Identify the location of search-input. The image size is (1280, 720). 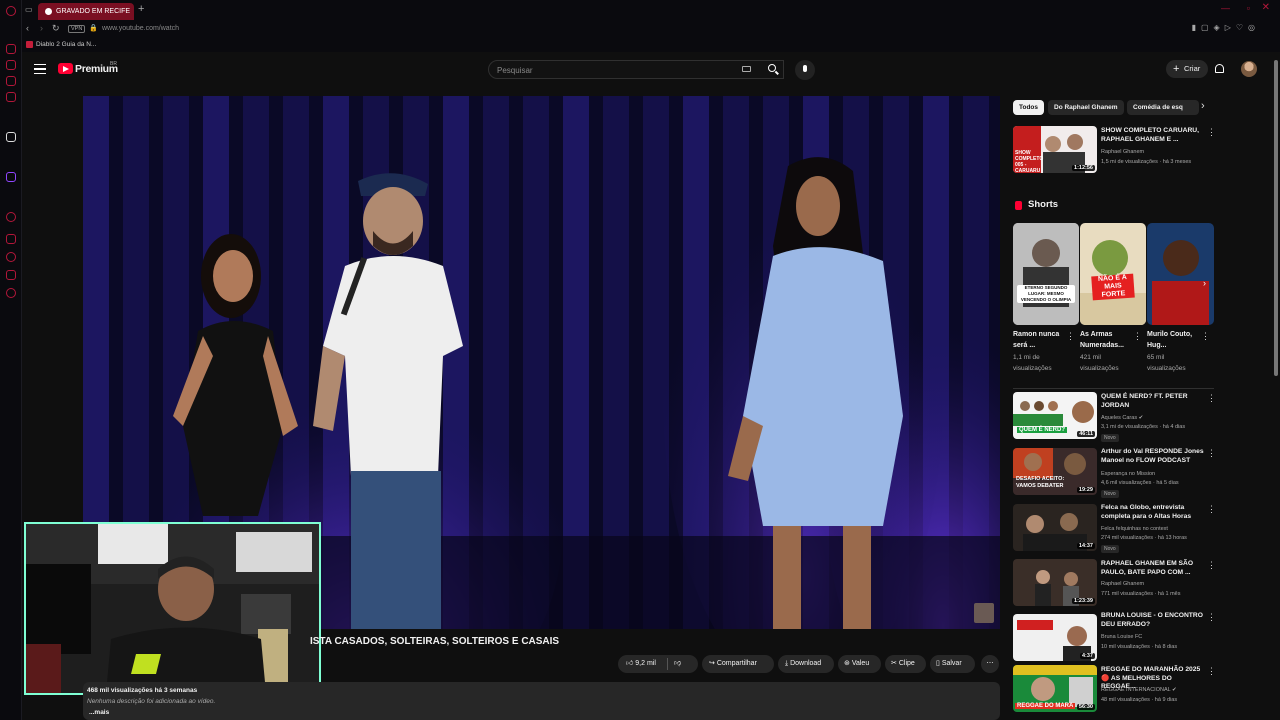
(617, 70).